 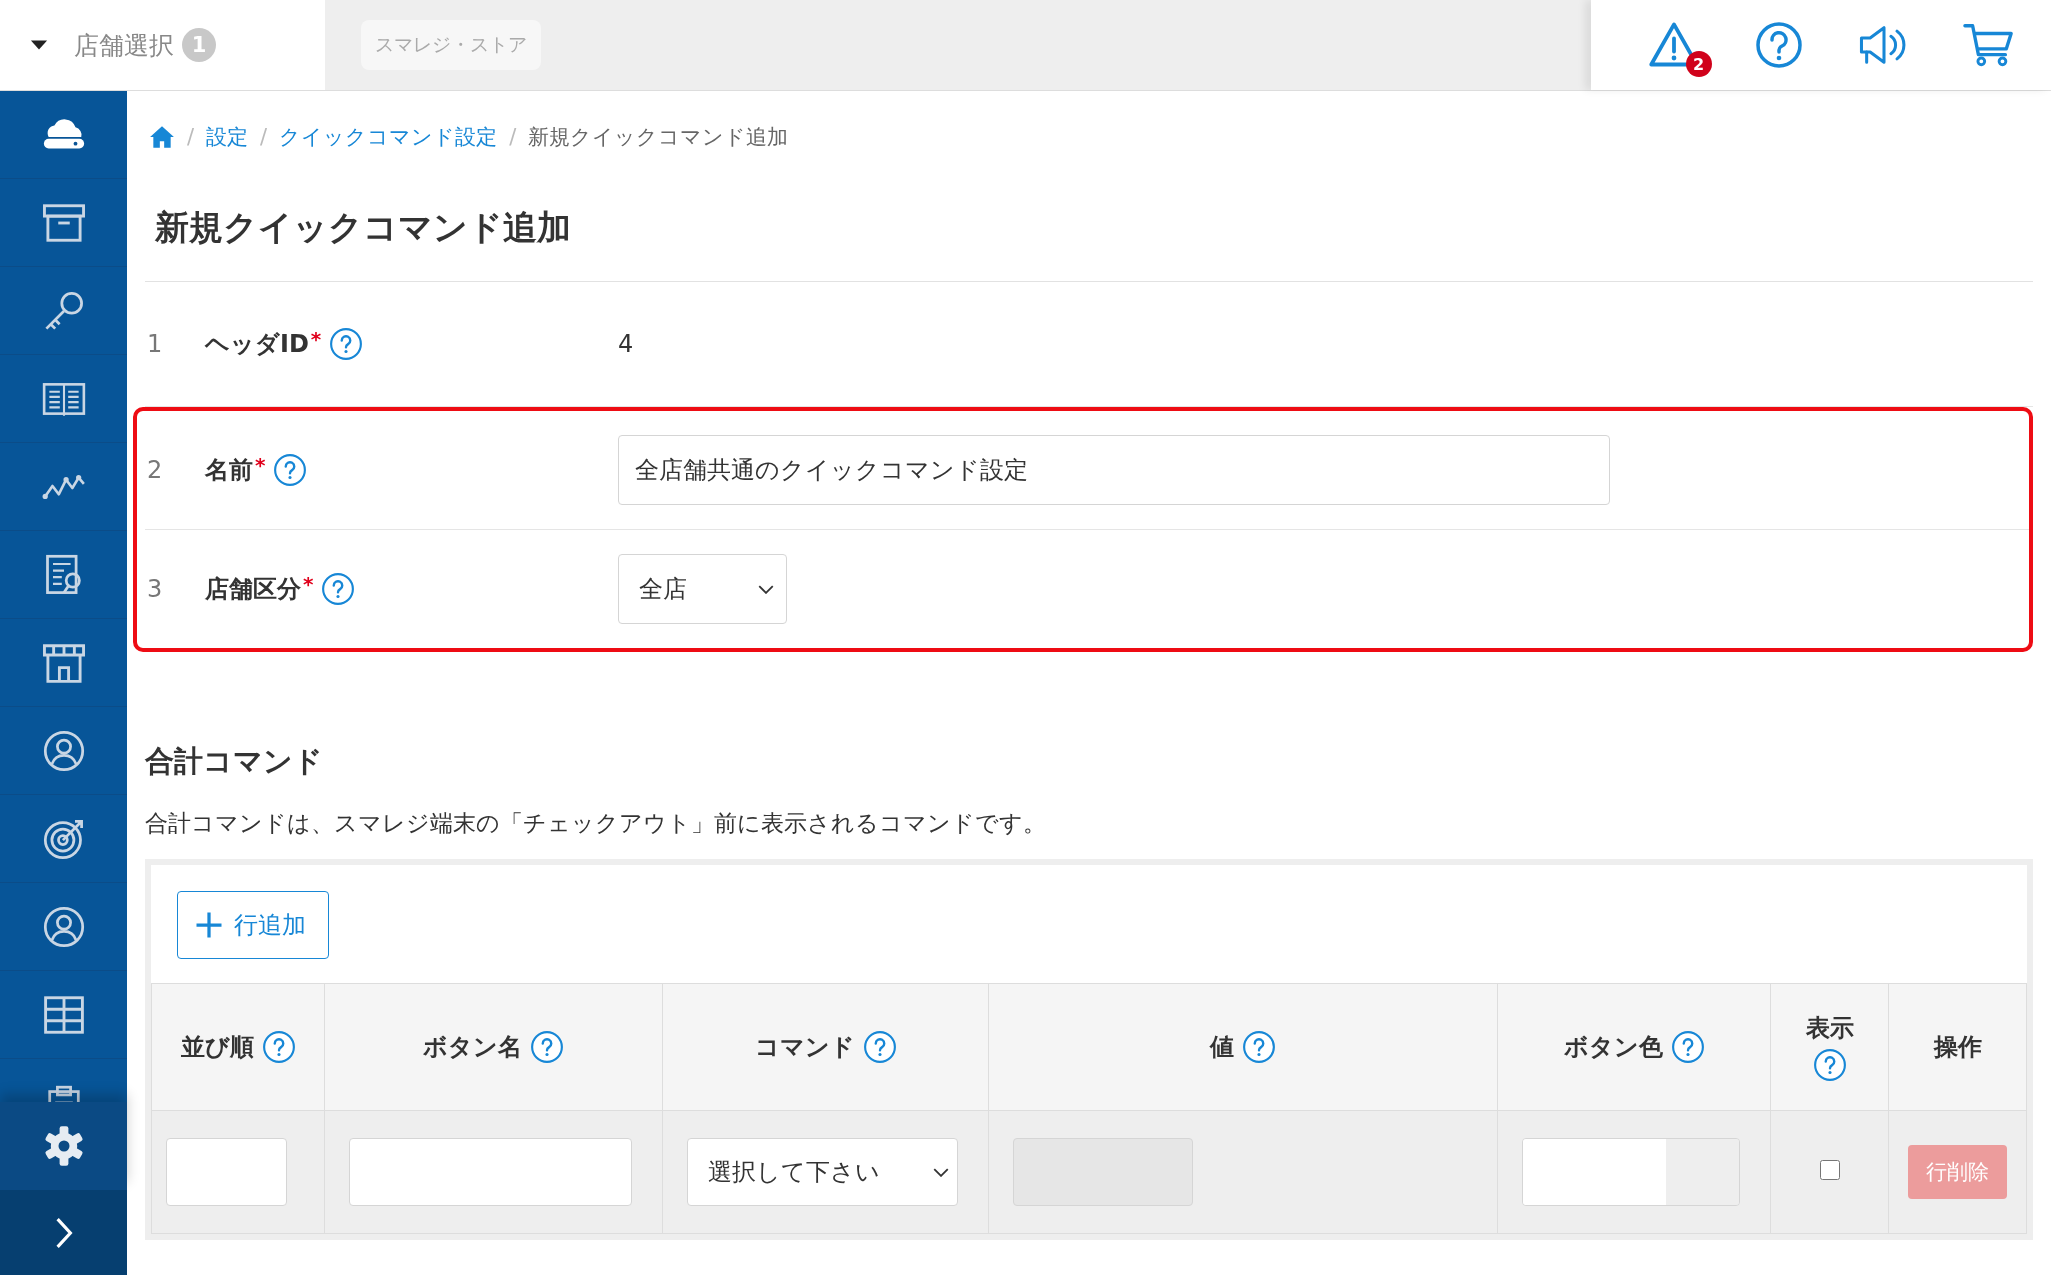 I want to click on home-icon, so click(x=162, y=137).